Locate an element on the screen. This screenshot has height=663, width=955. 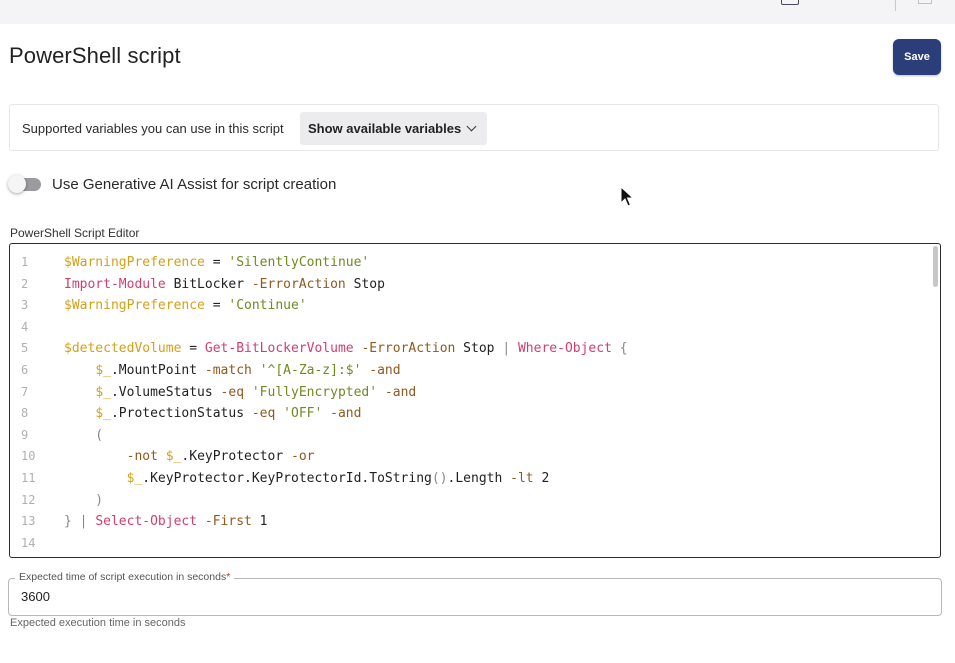
toggle-knob is located at coordinates (17, 184).